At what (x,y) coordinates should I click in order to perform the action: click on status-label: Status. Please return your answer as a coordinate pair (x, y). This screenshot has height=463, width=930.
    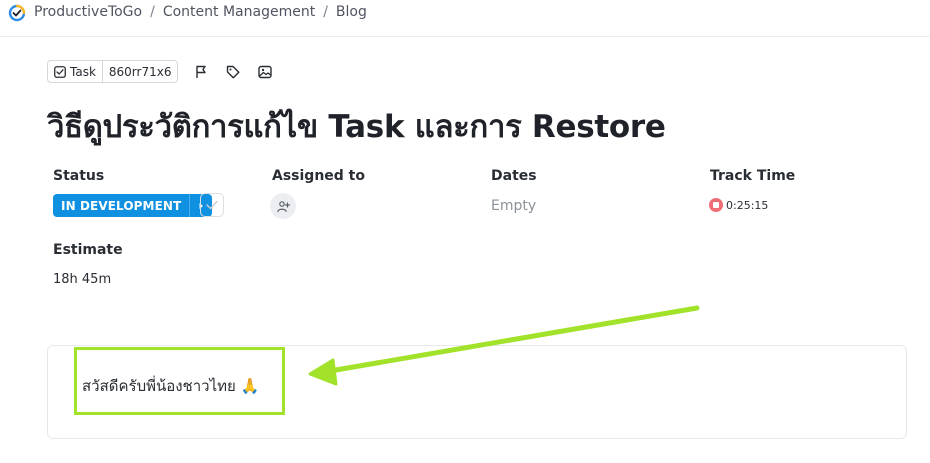
    Looking at the image, I should click on (79, 176).